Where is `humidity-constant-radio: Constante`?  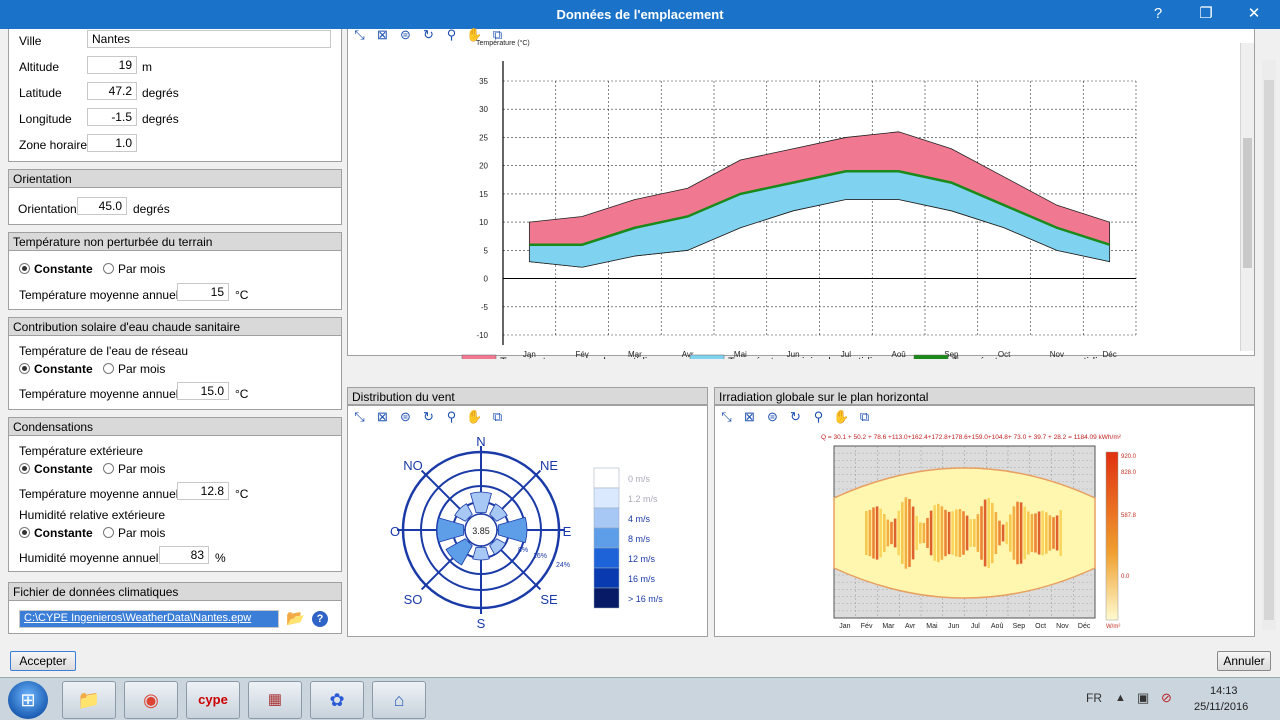 humidity-constant-radio: Constante is located at coordinates (56, 533).